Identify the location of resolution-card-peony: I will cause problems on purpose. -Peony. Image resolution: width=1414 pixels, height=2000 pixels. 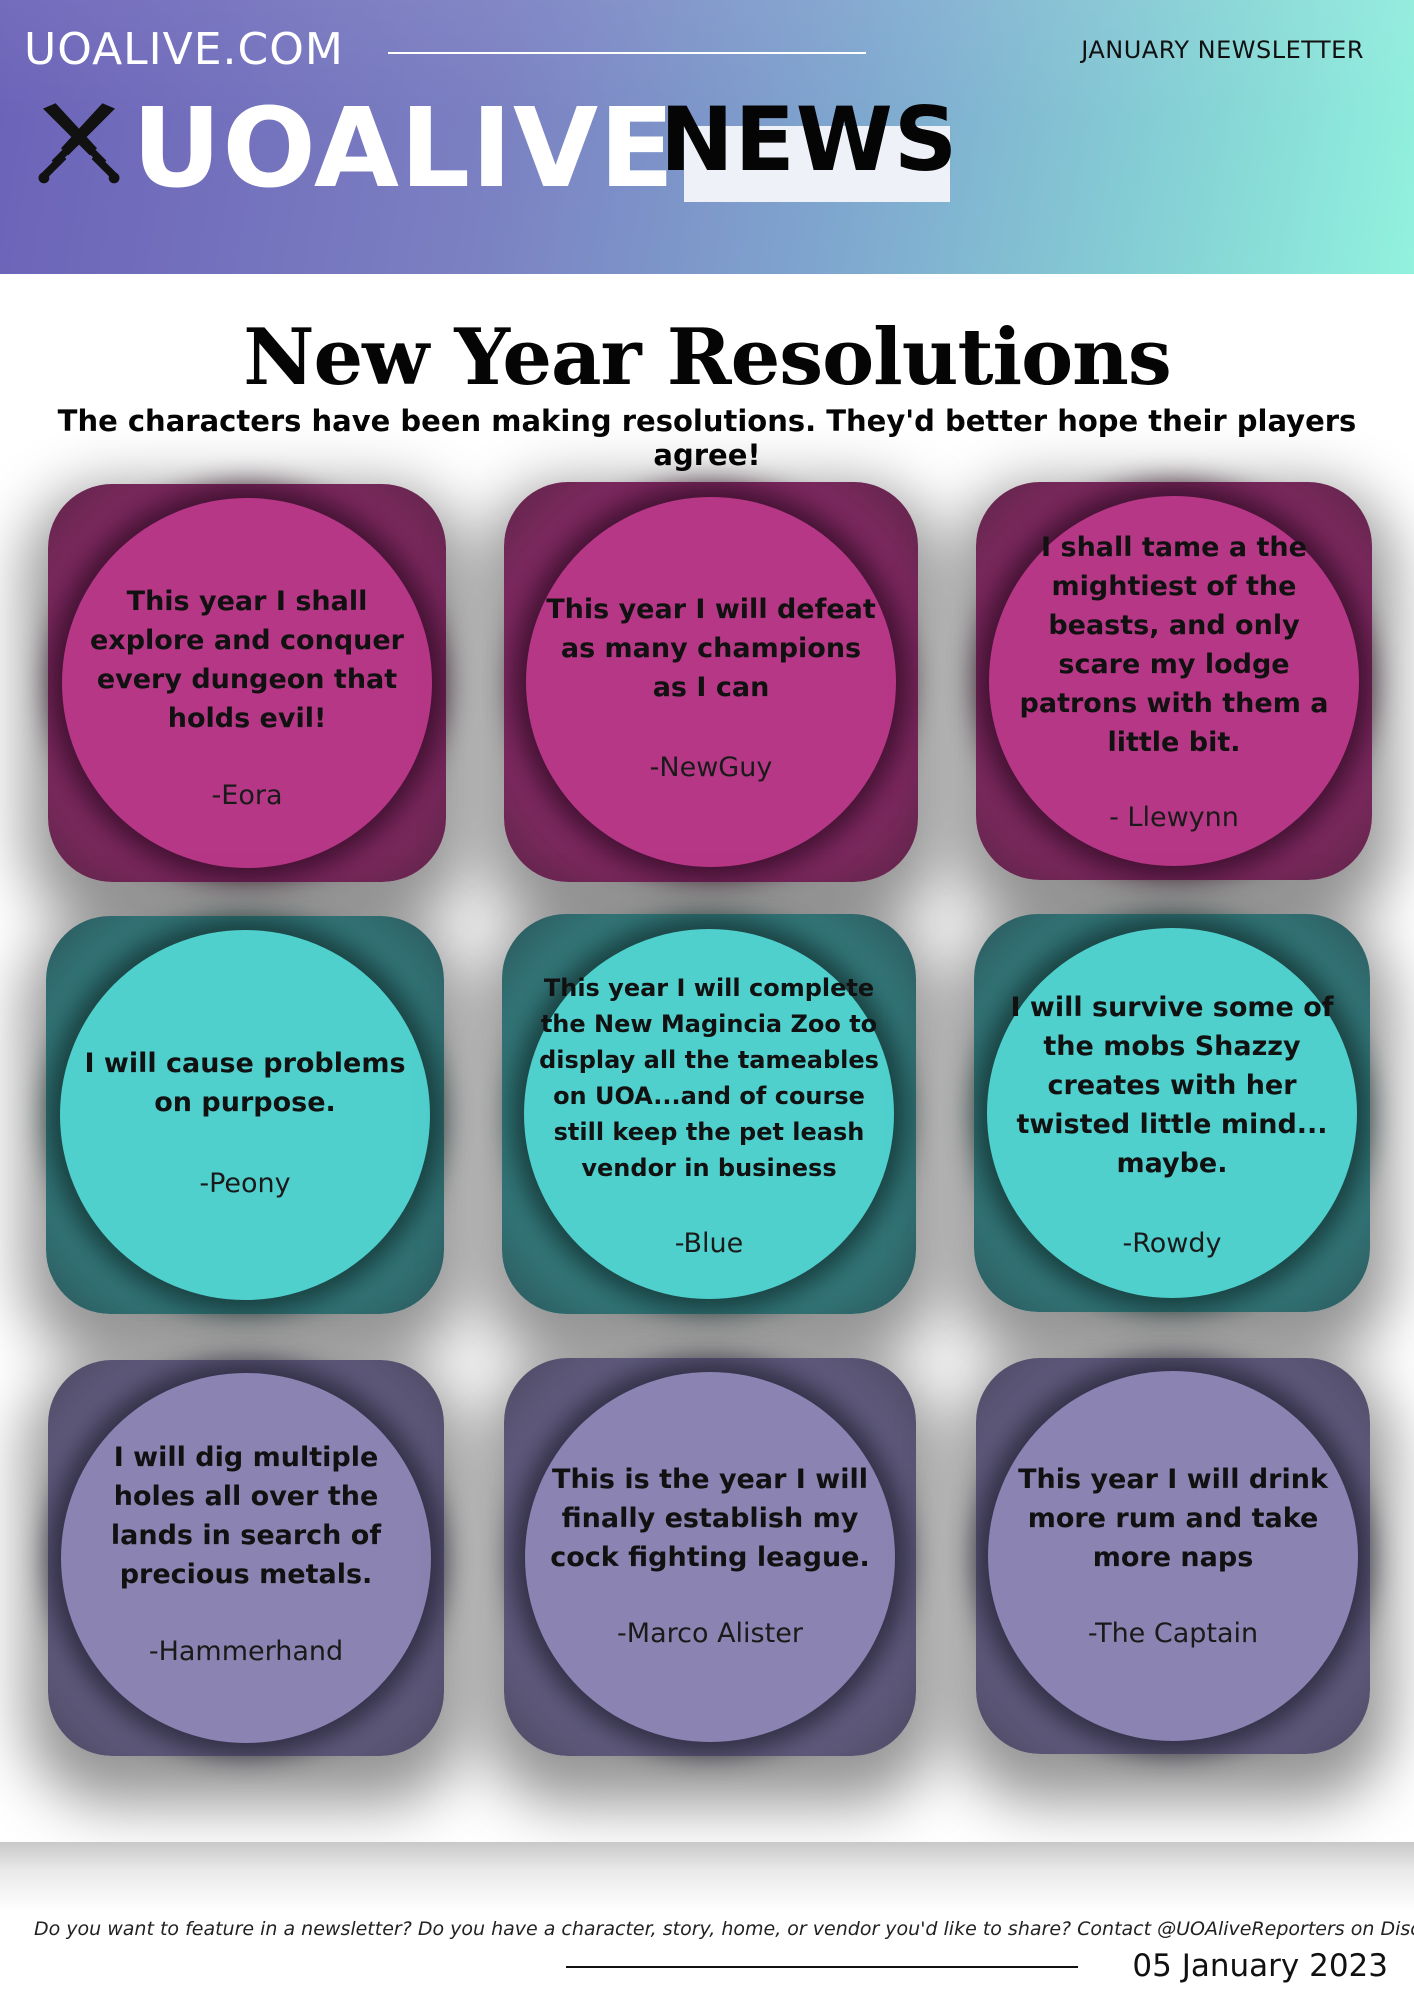
(245, 1115).